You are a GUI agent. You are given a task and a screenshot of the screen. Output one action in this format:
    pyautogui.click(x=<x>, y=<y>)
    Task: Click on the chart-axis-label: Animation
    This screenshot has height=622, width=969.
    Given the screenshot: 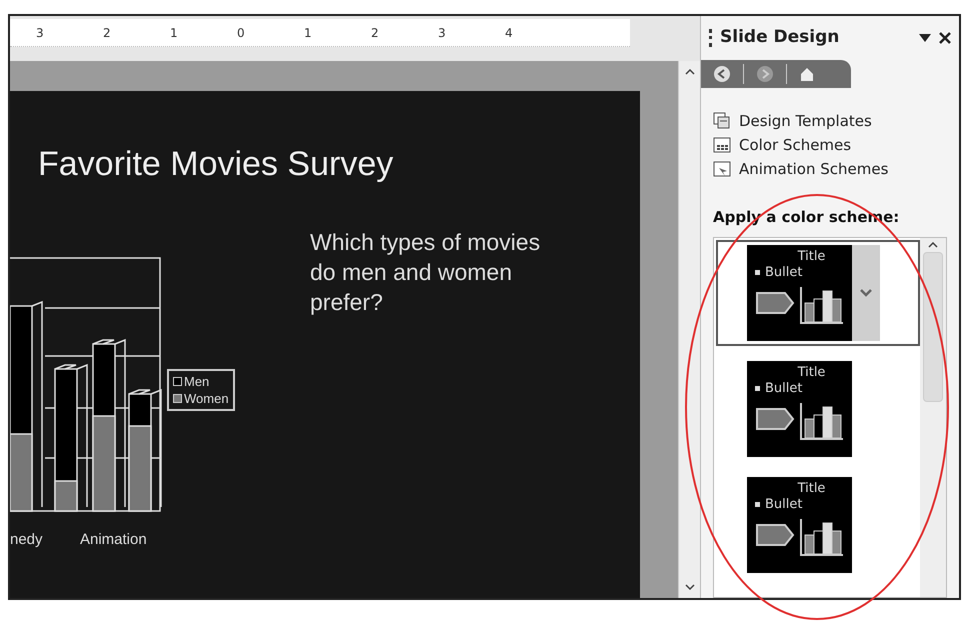 What is the action you would take?
    pyautogui.click(x=113, y=540)
    